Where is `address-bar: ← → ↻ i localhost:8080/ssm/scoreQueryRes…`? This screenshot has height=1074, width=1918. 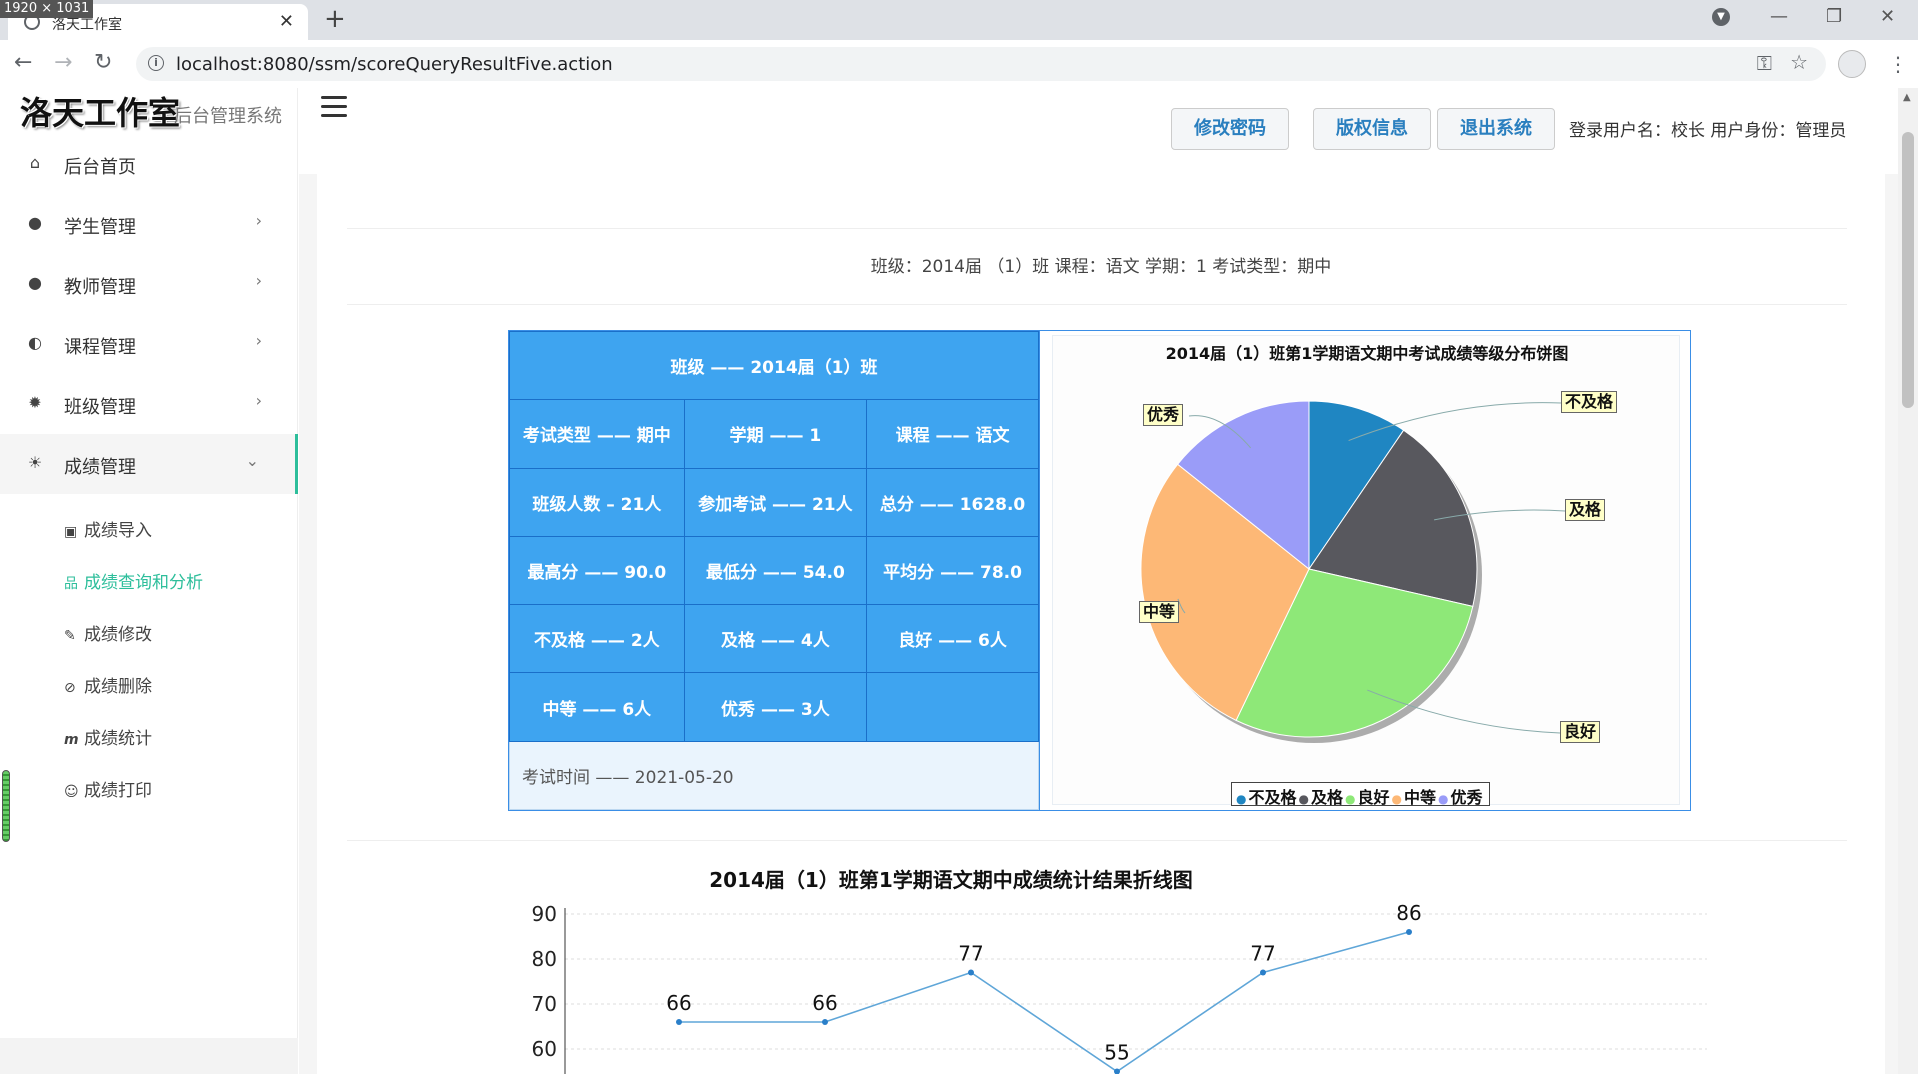 address-bar: ← → ↻ i localhost:8080/ssm/scoreQueryRes… is located at coordinates (959, 64).